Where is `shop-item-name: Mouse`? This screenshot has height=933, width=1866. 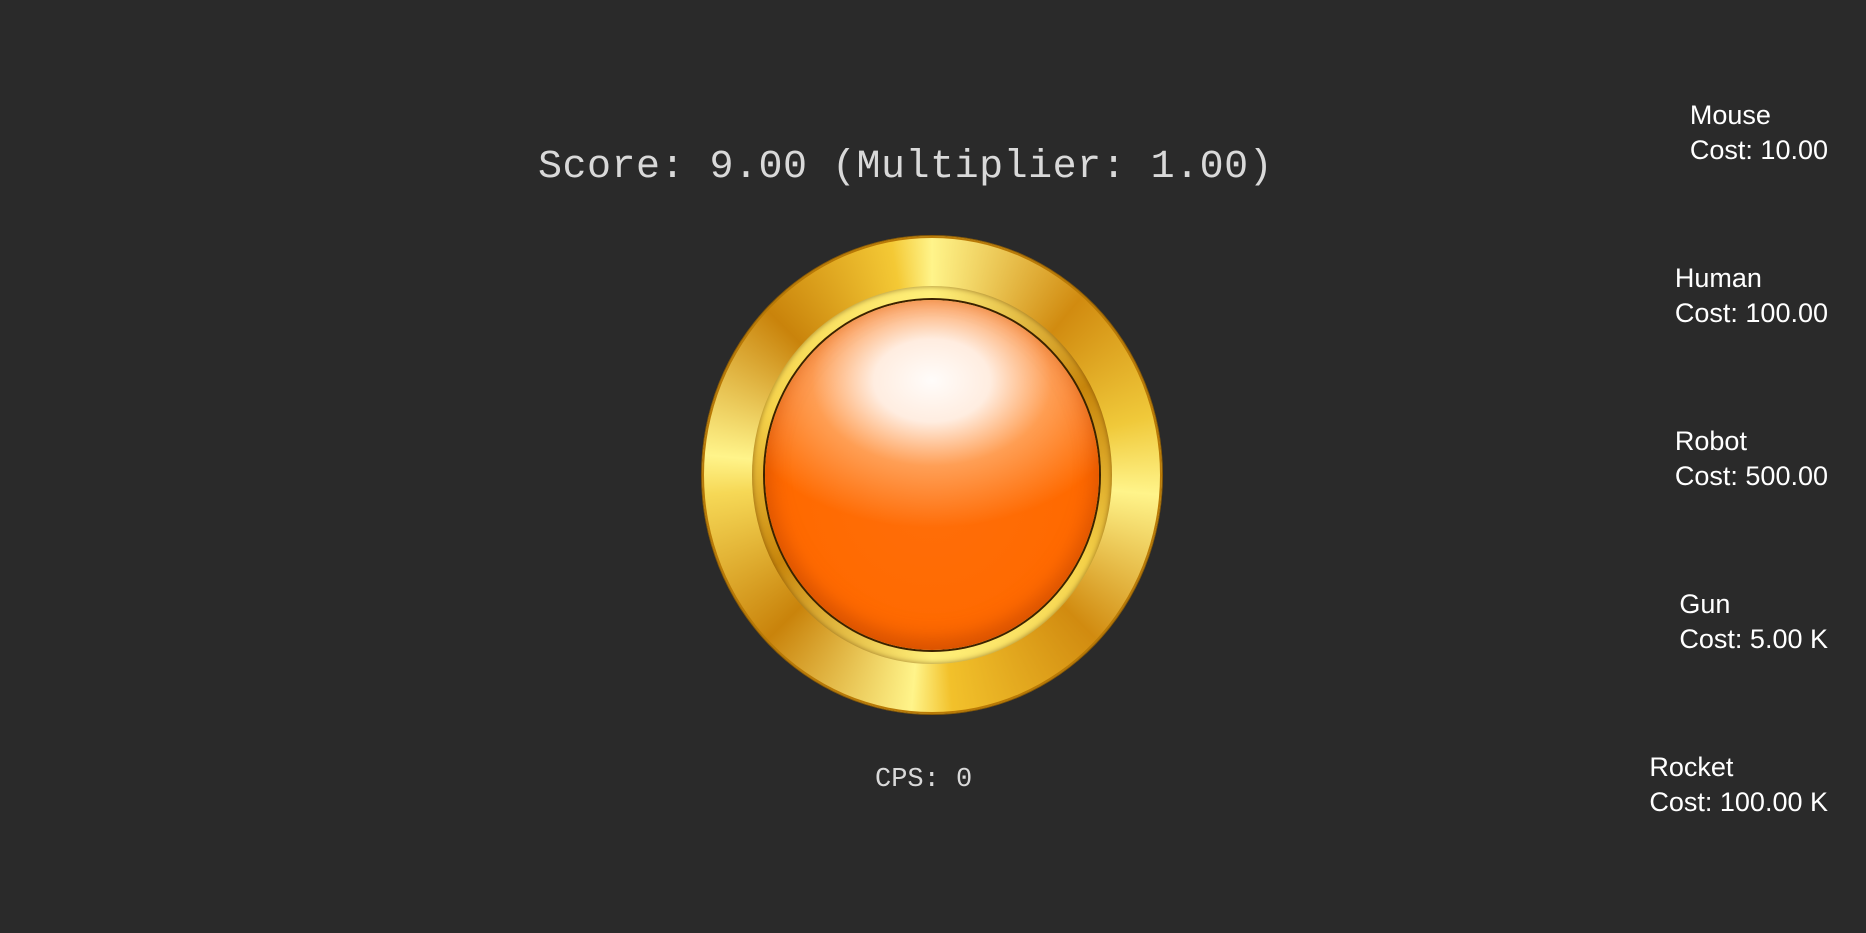
shop-item-name: Mouse is located at coordinates (1730, 115).